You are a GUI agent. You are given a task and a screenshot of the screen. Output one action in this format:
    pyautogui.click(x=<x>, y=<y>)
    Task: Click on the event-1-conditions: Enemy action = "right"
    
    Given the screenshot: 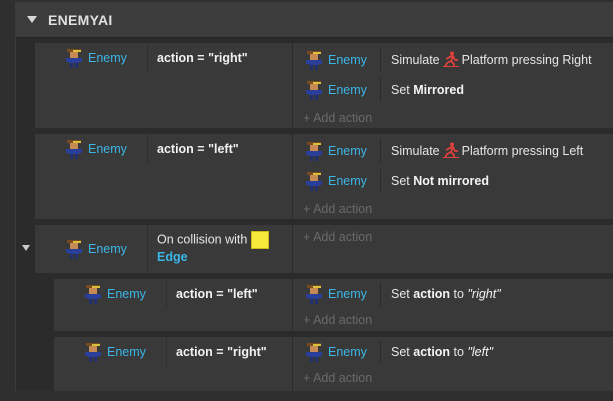 What is the action you would take?
    pyautogui.click(x=164, y=85)
    